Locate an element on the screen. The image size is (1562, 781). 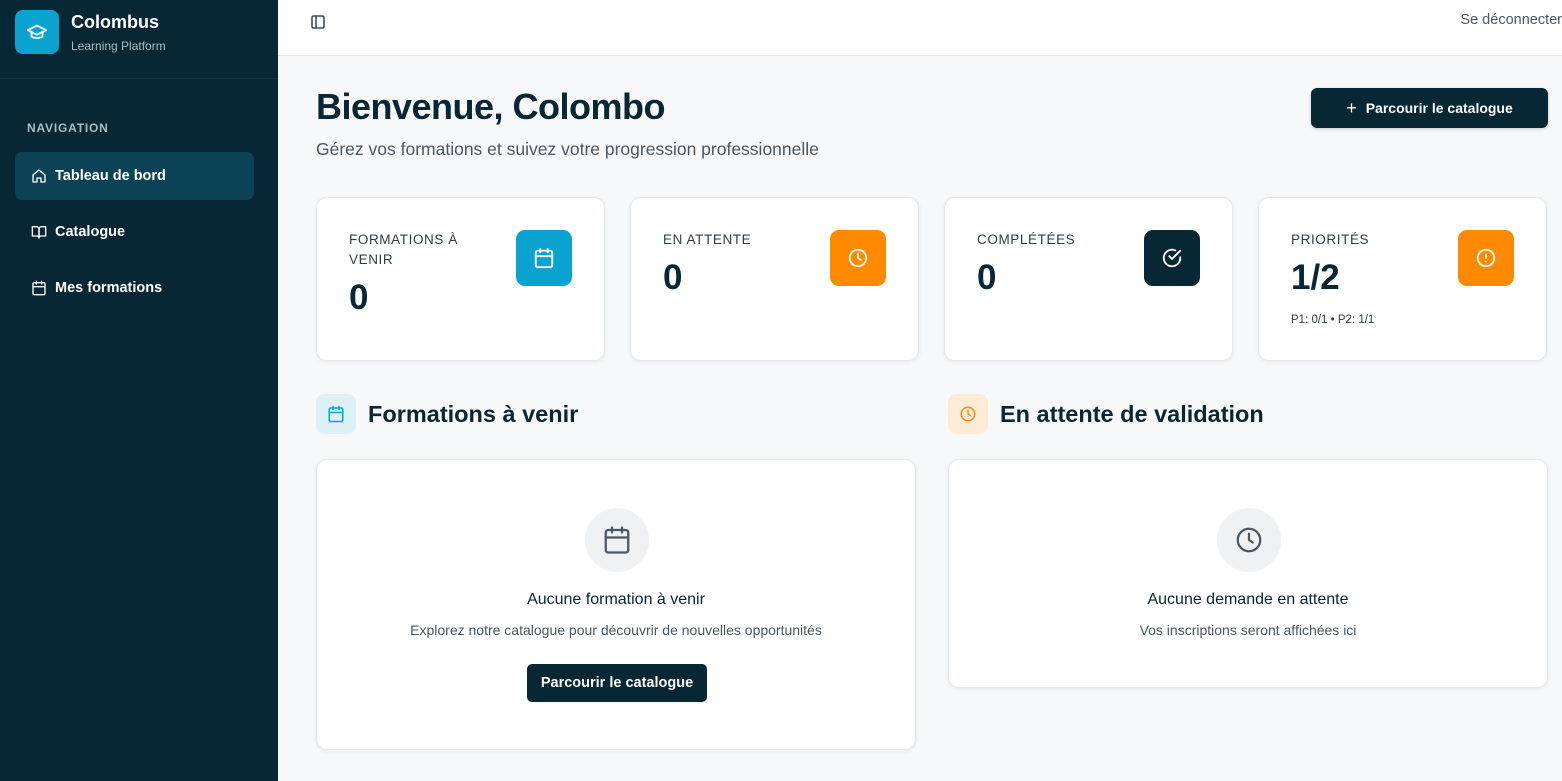
stat-value: 1/2 is located at coordinates (1315, 277).